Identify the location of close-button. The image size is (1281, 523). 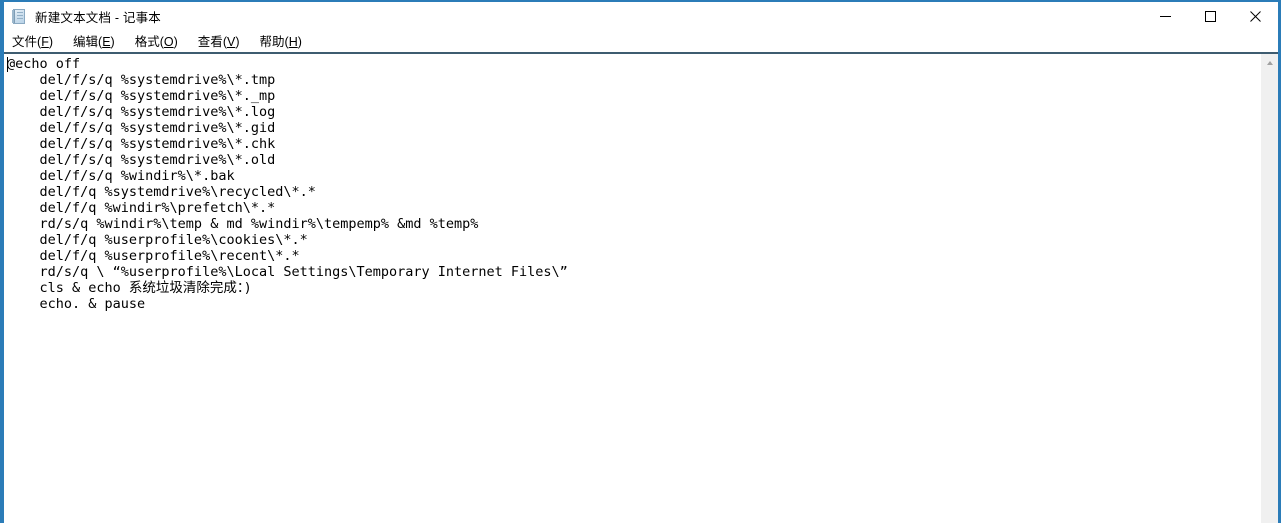
(1255, 16).